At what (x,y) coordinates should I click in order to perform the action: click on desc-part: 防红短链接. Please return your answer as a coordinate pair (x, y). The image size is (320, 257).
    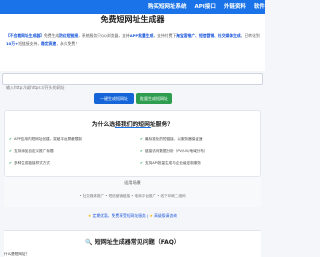
    Looking at the image, I should click on (69, 35).